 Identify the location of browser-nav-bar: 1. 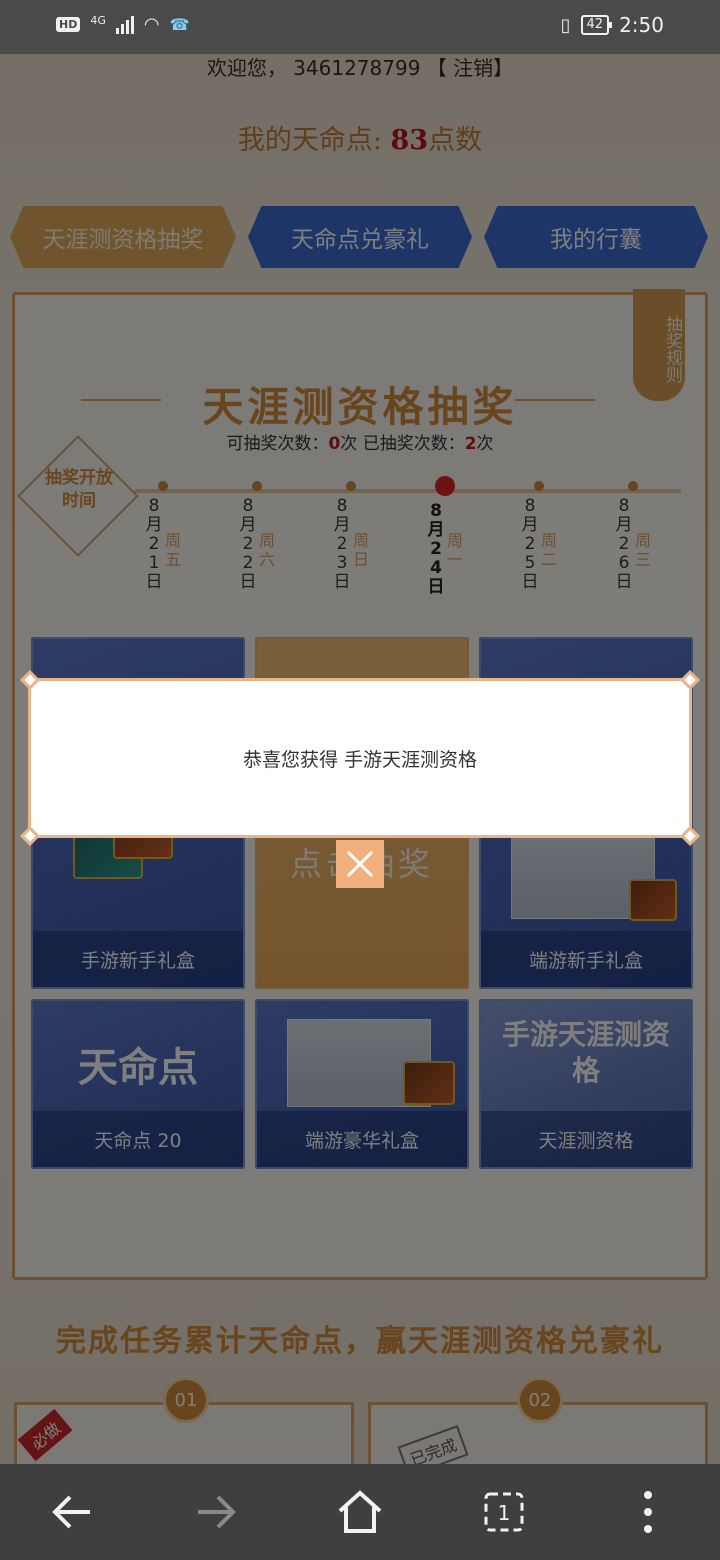
(360, 1512).